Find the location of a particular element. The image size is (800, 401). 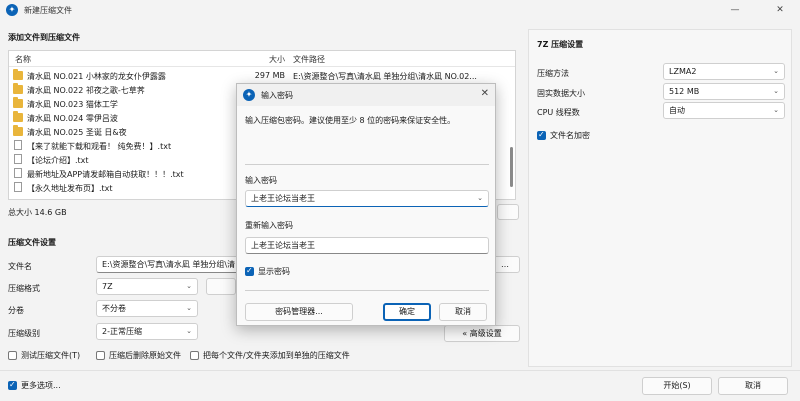

minimize-icon: — is located at coordinates (735, 10).